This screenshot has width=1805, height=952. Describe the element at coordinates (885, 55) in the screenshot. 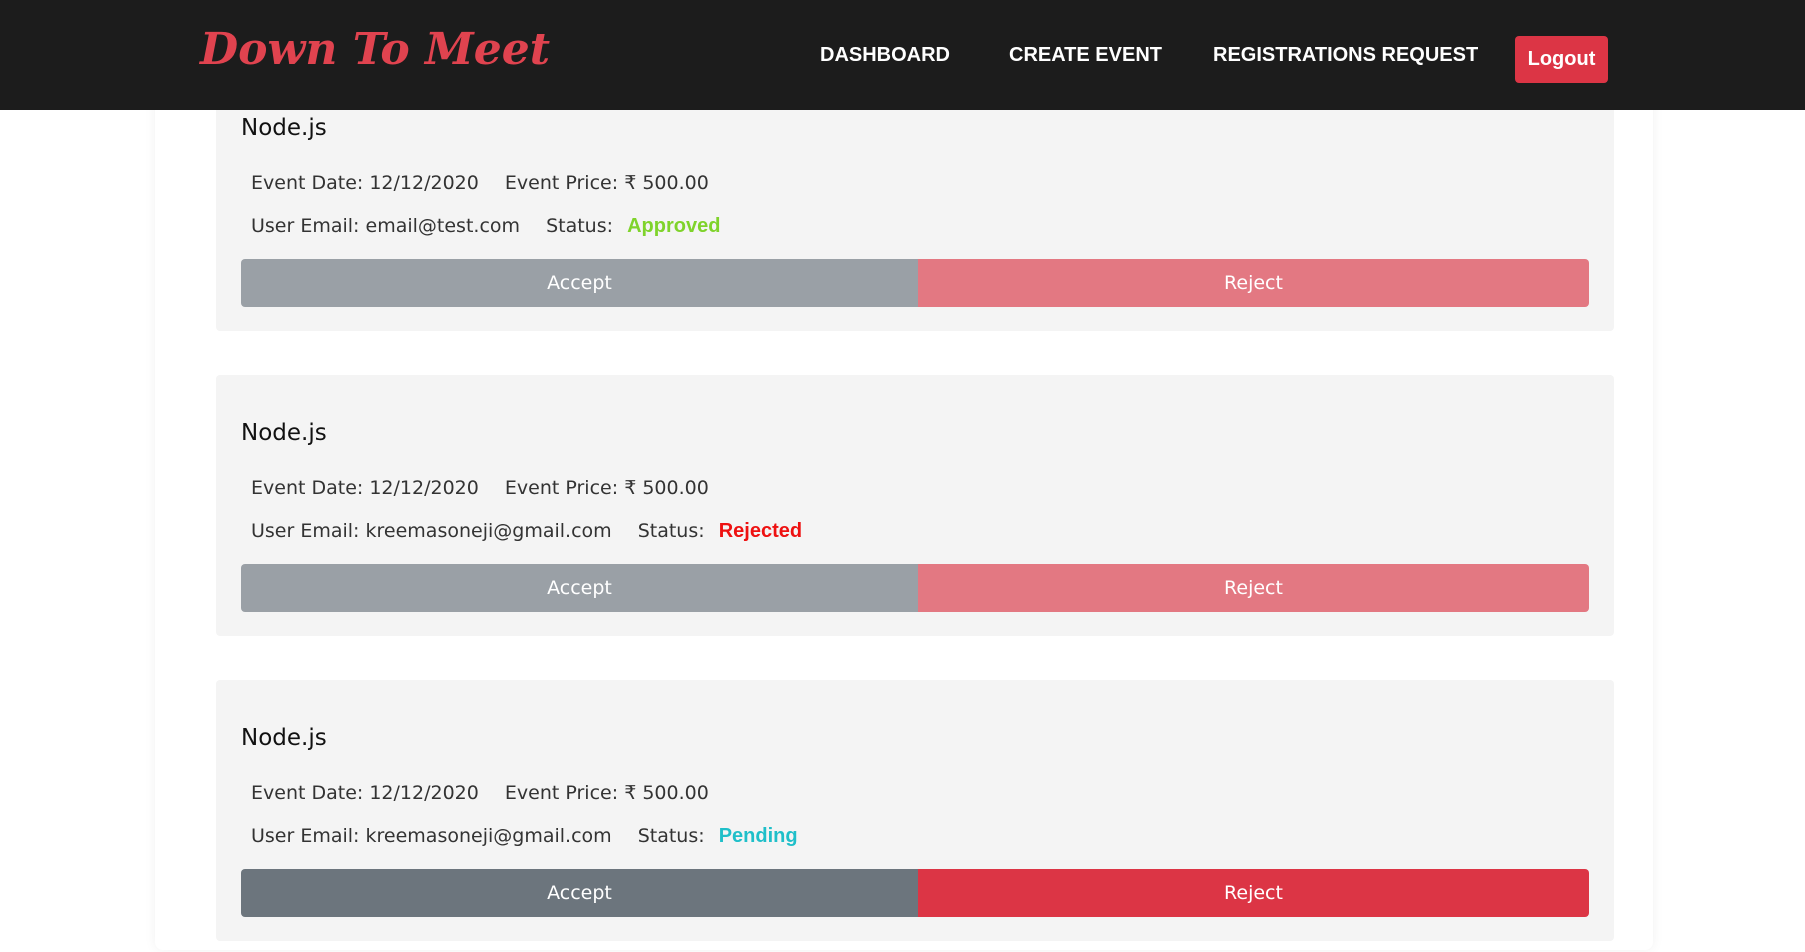

I see `nav-link-dashboard: DASHBOARD` at that location.